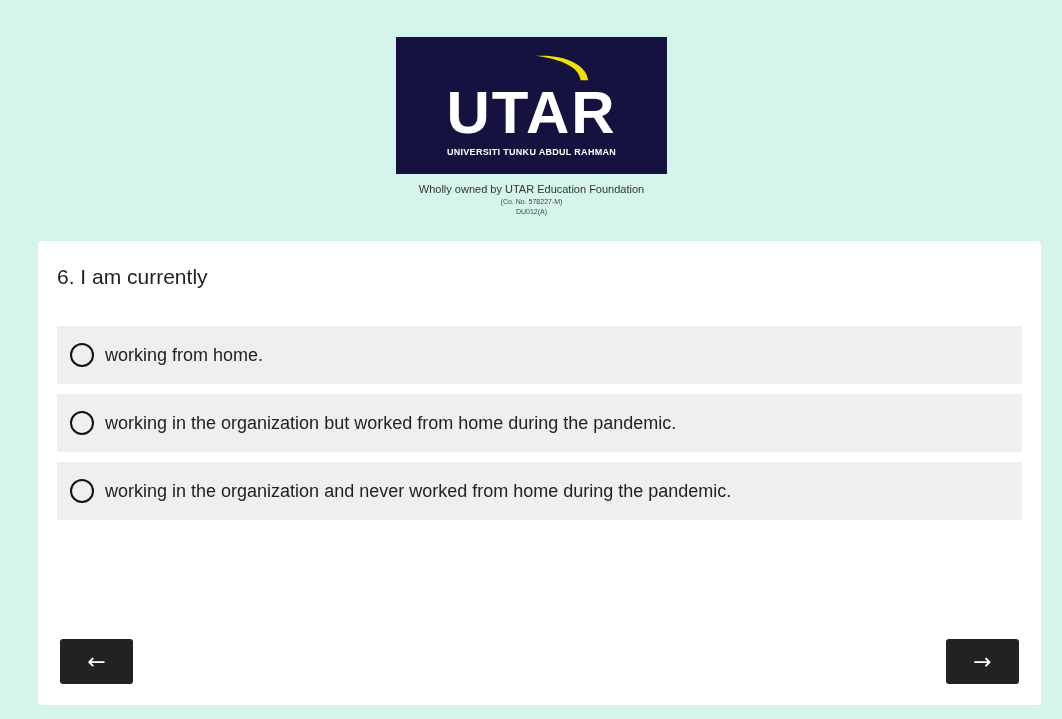 The height and width of the screenshot is (719, 1062). I want to click on answer-option: working from home., so click(539, 355).